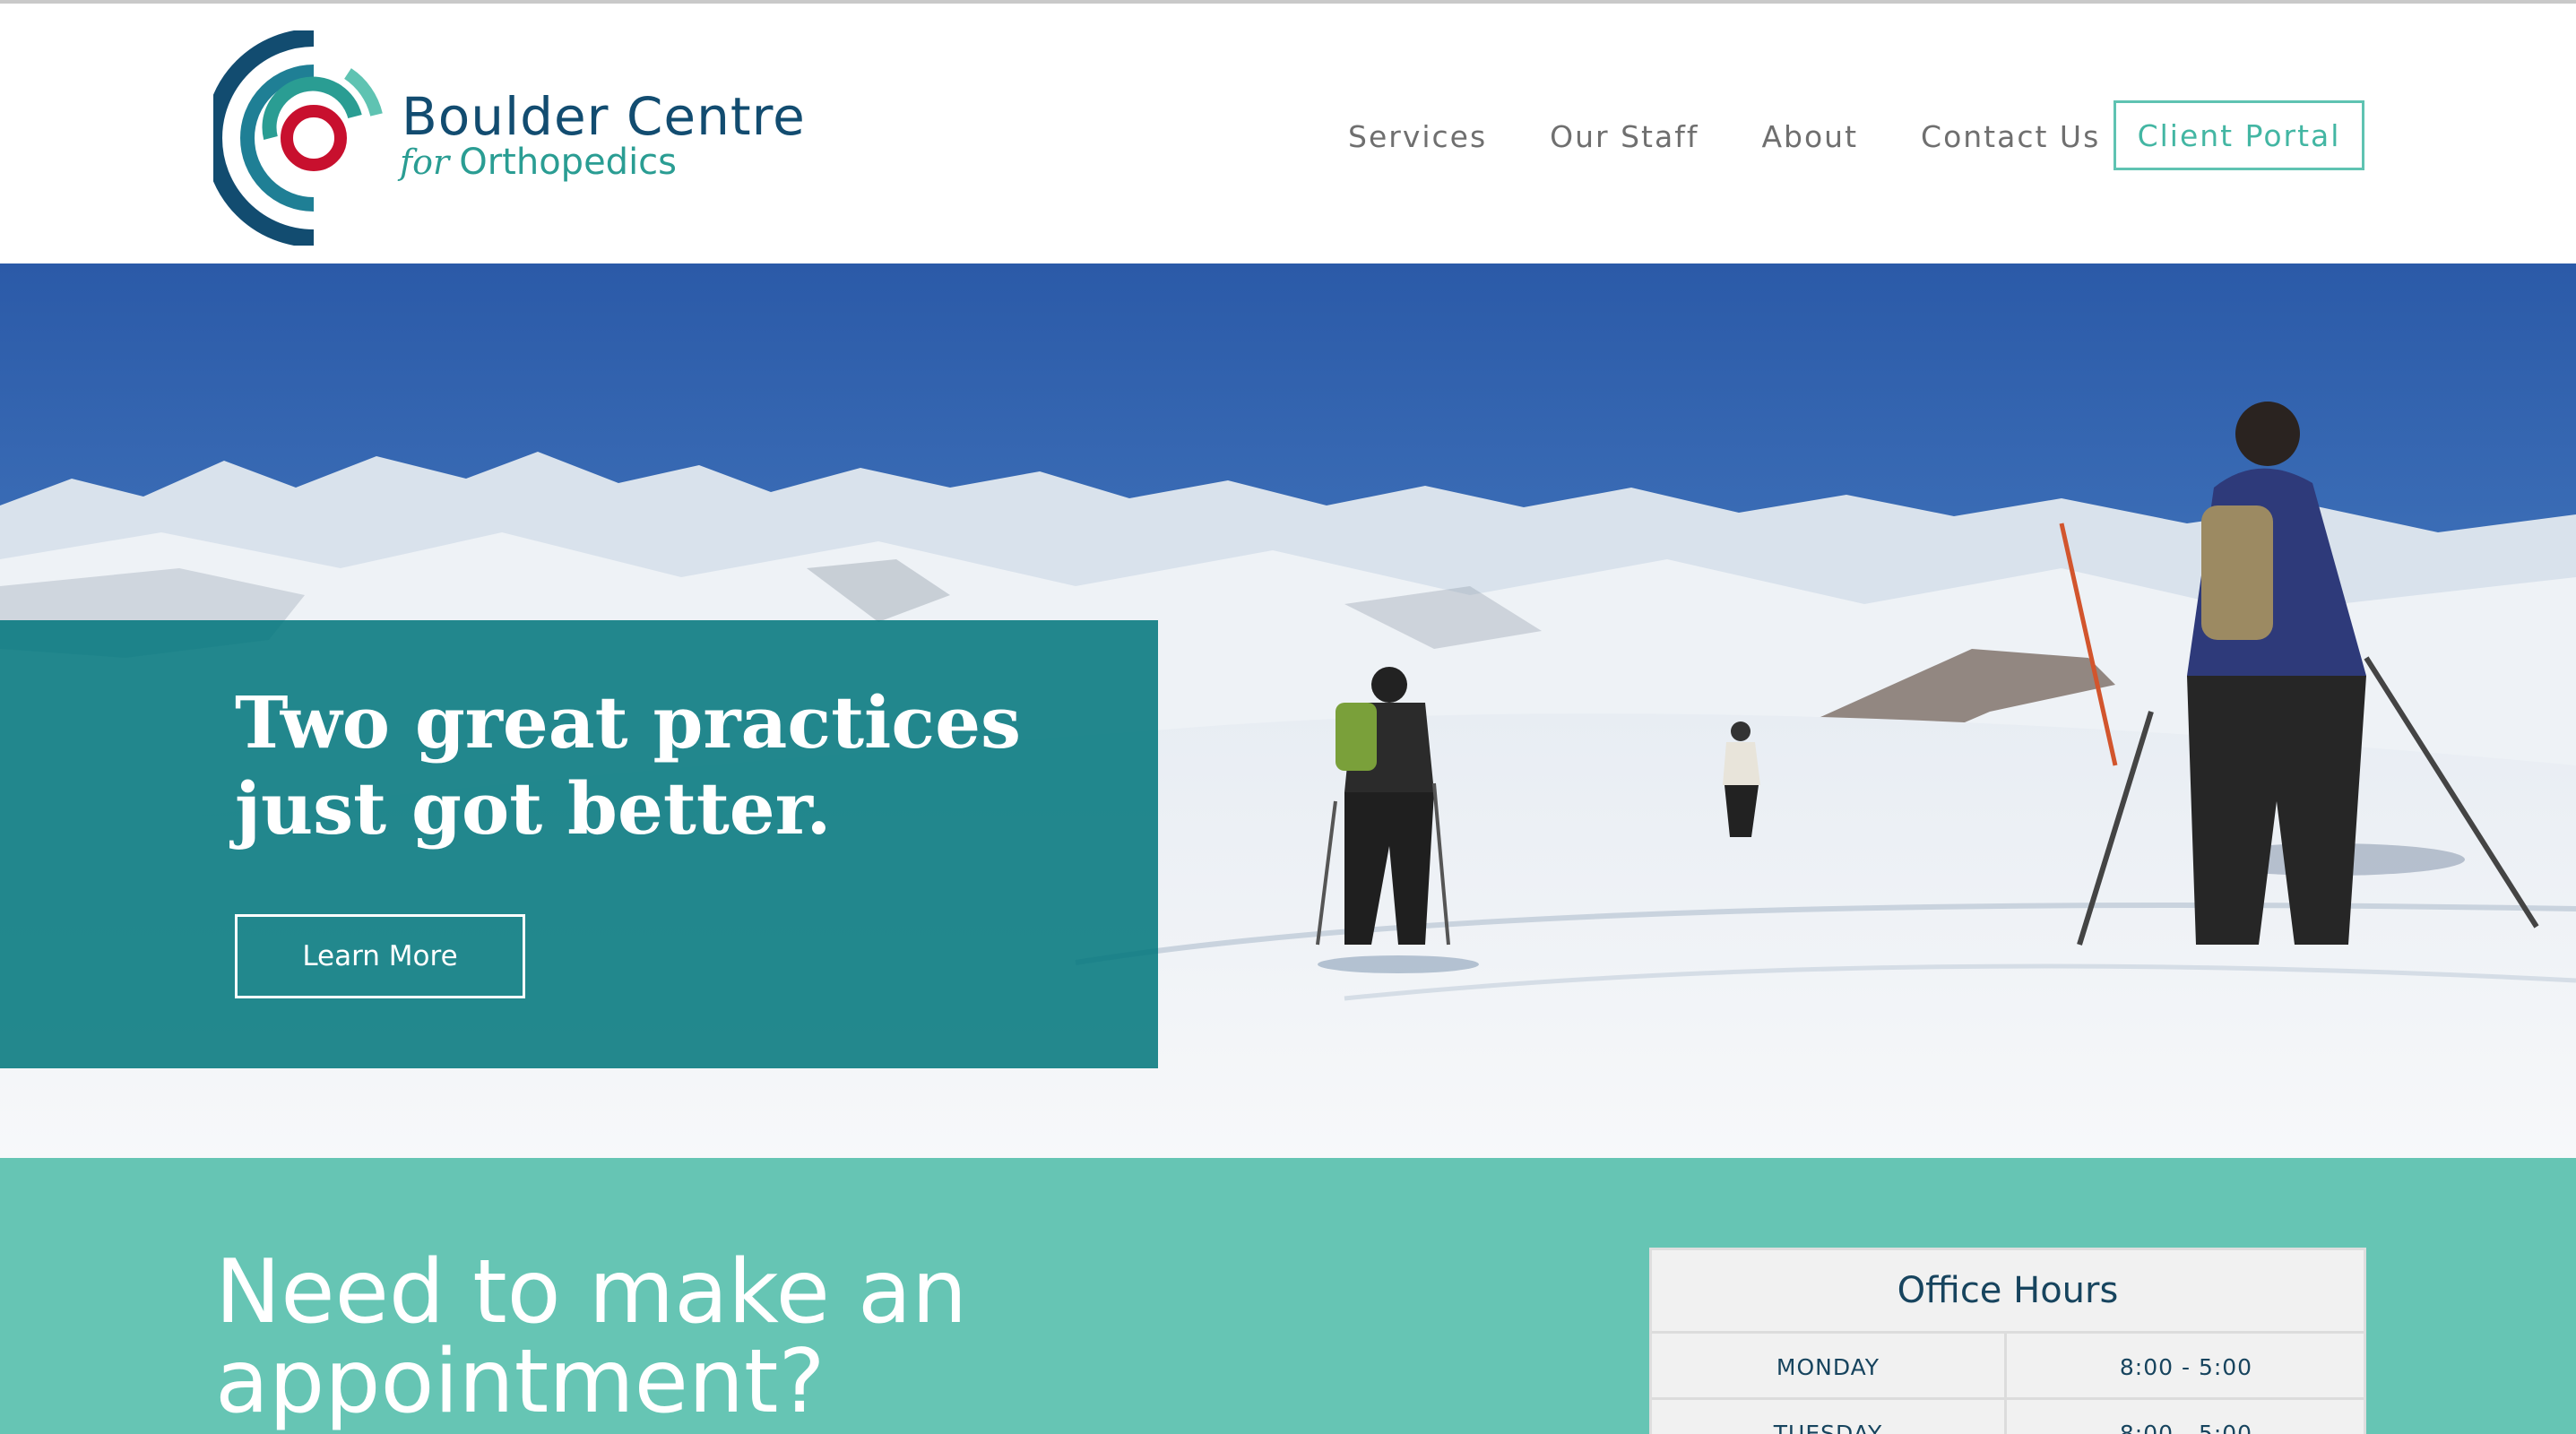  I want to click on nav-services: Services, so click(1417, 136).